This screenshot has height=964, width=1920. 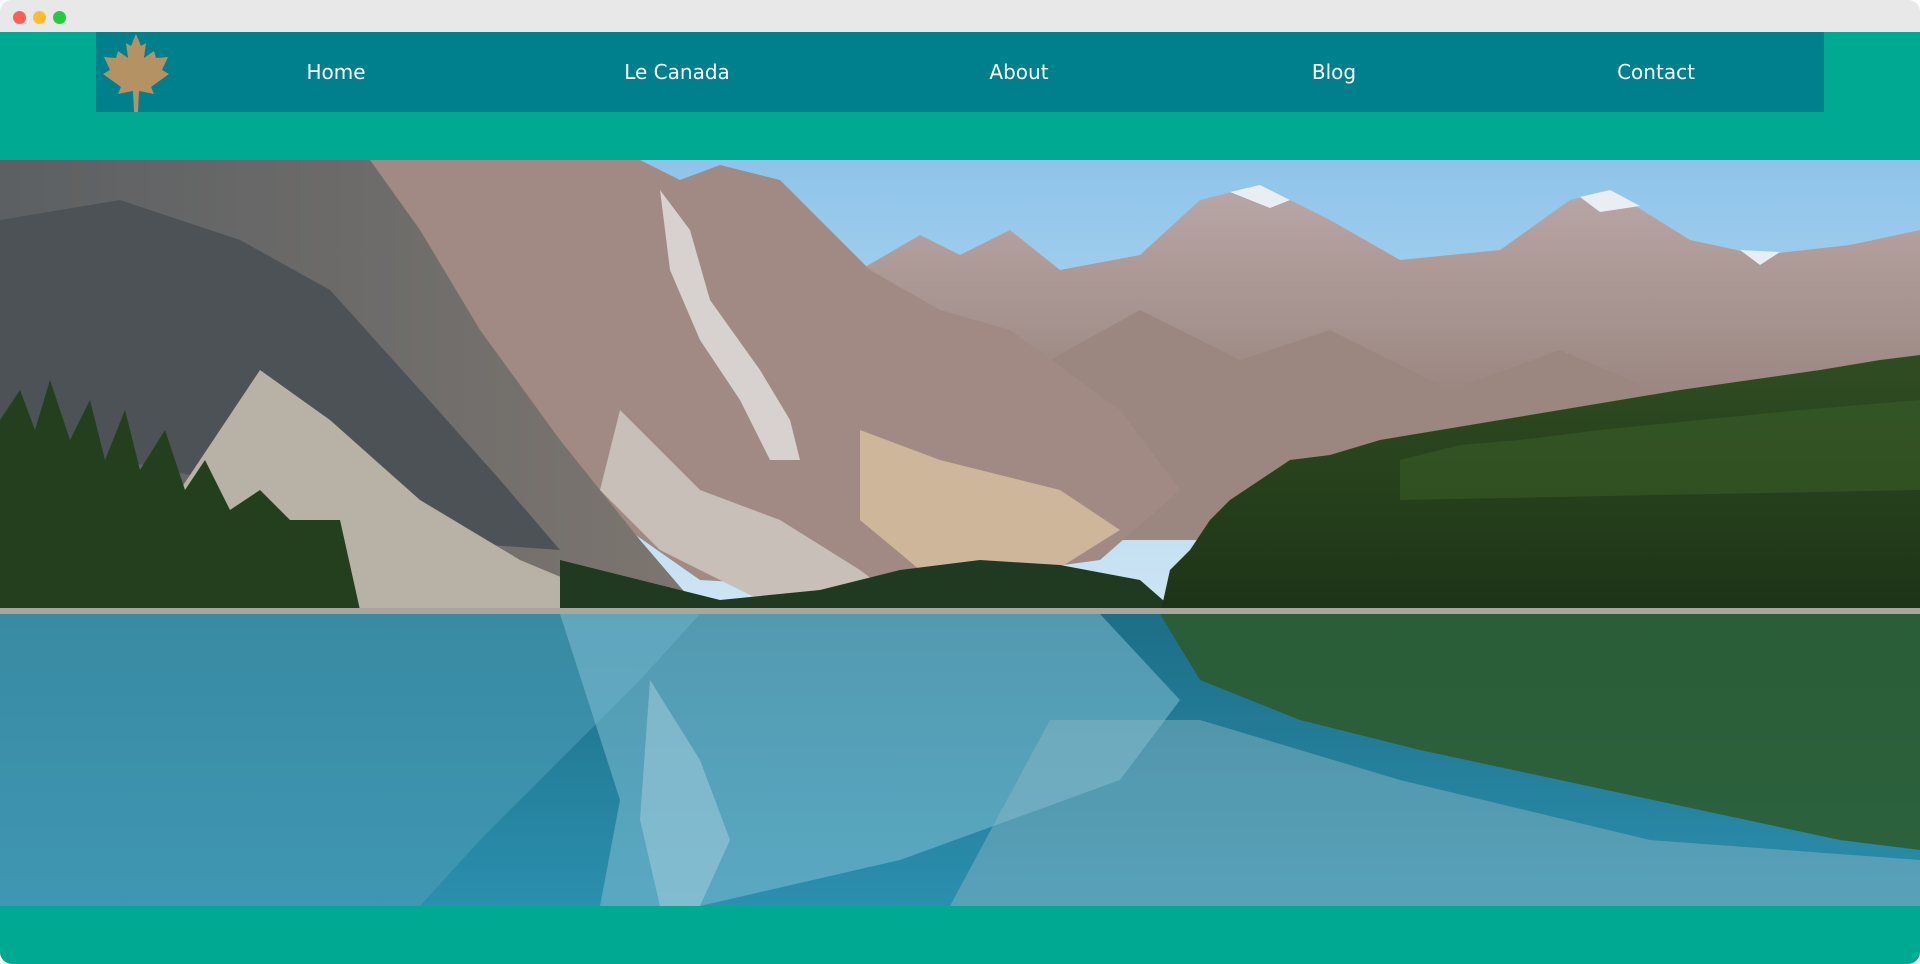 I want to click on maximize-window-button, so click(x=59, y=17).